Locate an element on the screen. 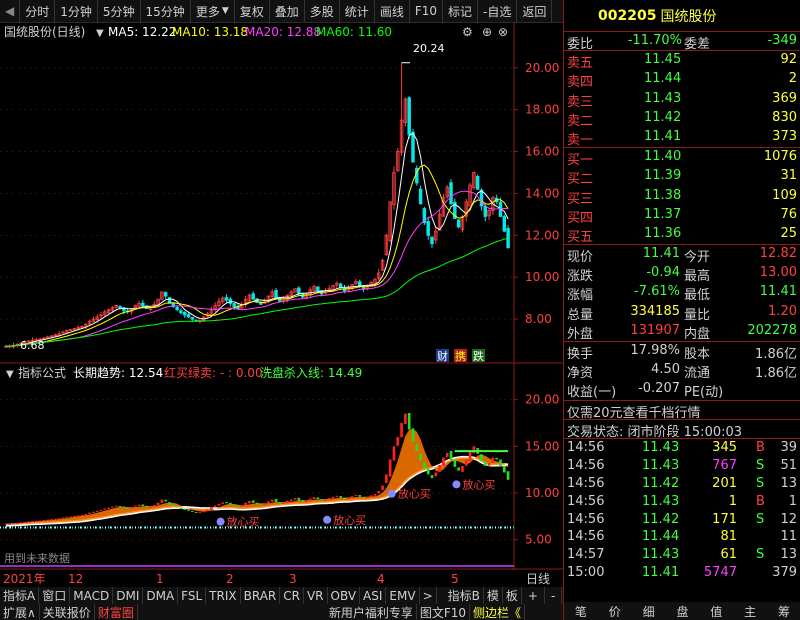  stat-row: 净资 4.50 流通 1.86亿 is located at coordinates (682, 371).